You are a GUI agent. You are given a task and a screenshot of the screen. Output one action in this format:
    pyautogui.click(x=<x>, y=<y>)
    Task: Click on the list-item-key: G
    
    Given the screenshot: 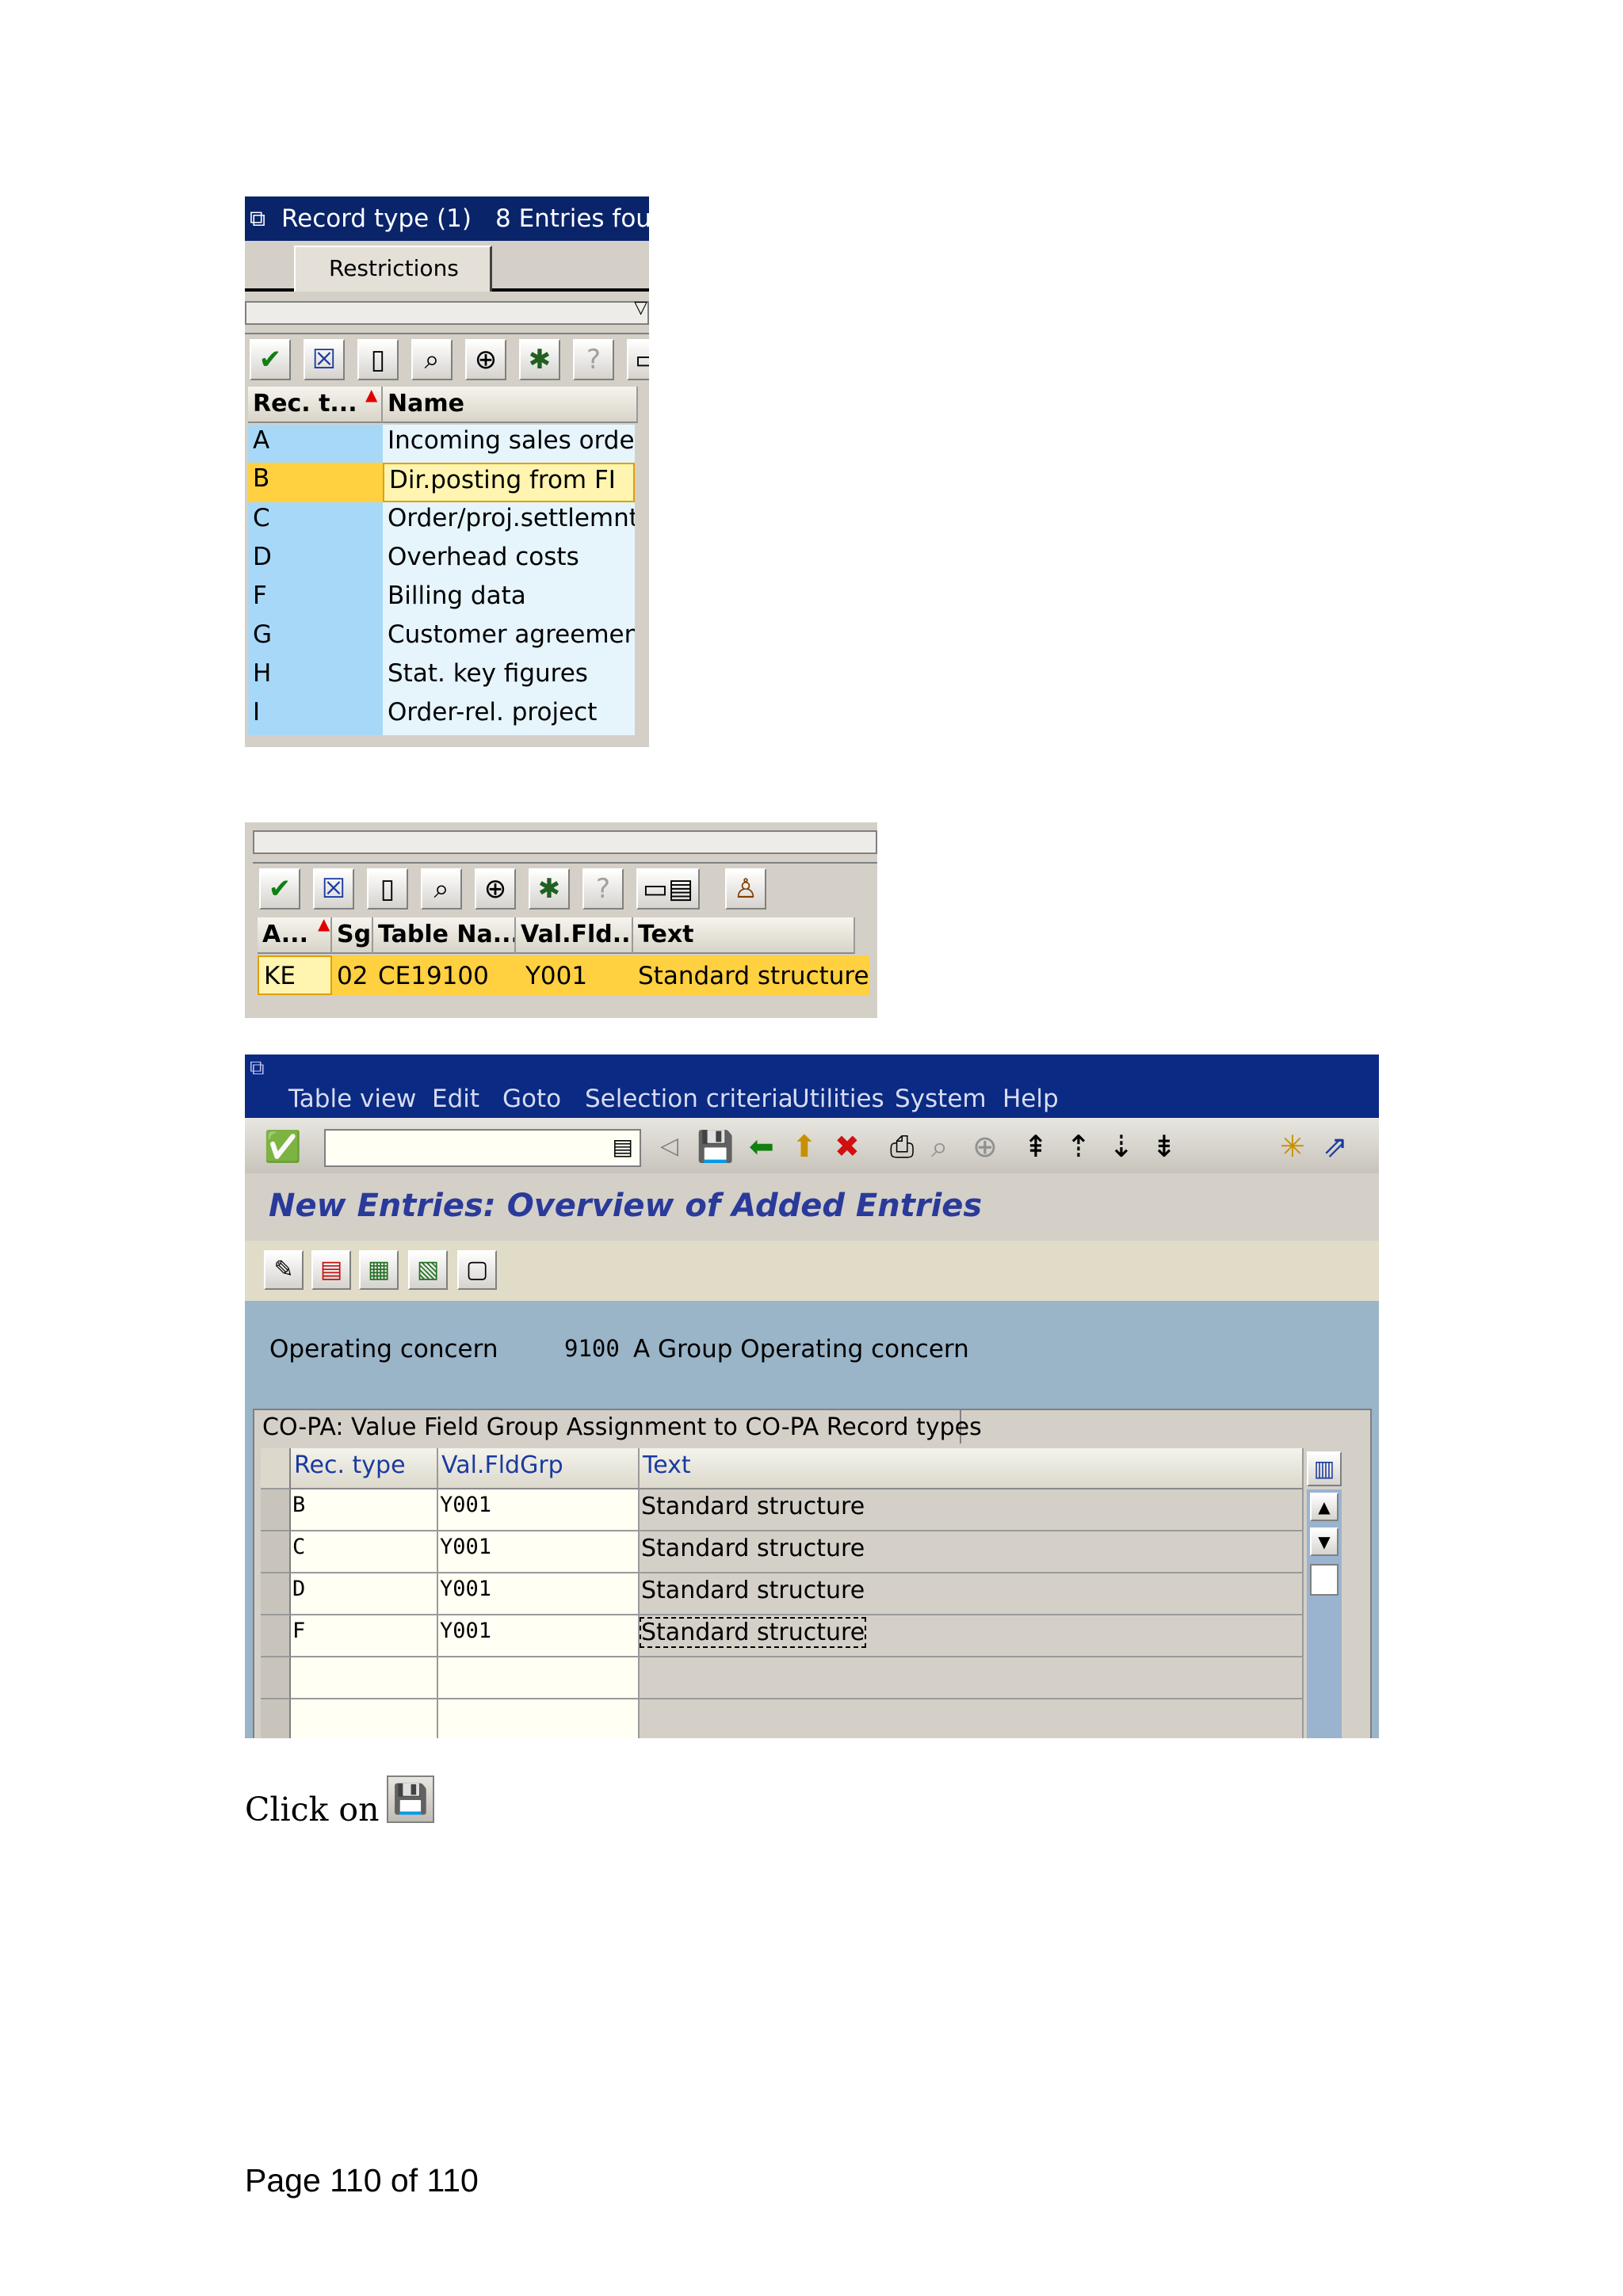 What is the action you would take?
    pyautogui.click(x=315, y=638)
    